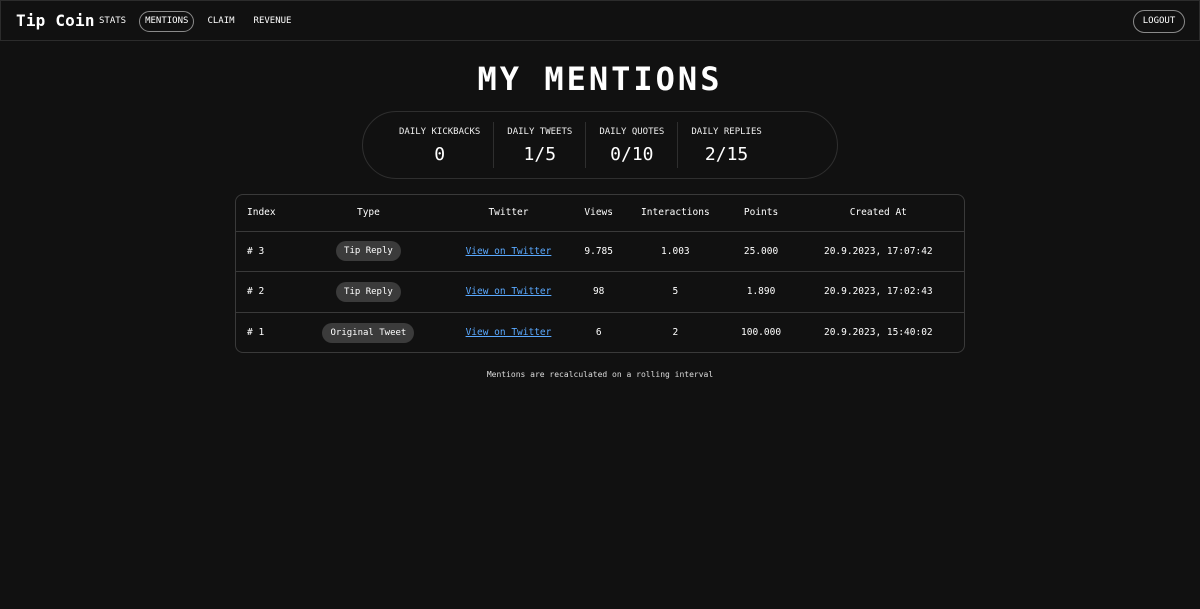  I want to click on column-header-points: Points, so click(761, 213).